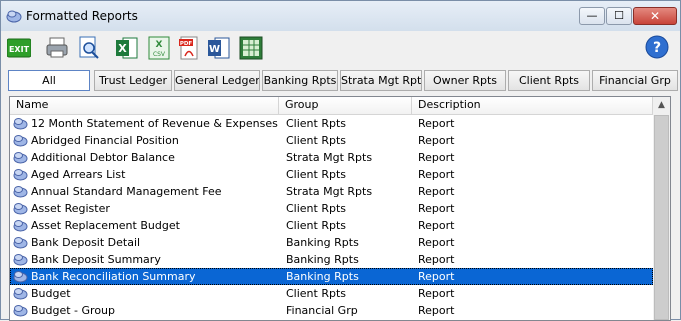  I want to click on pdf-export-button: PDF, so click(189, 48).